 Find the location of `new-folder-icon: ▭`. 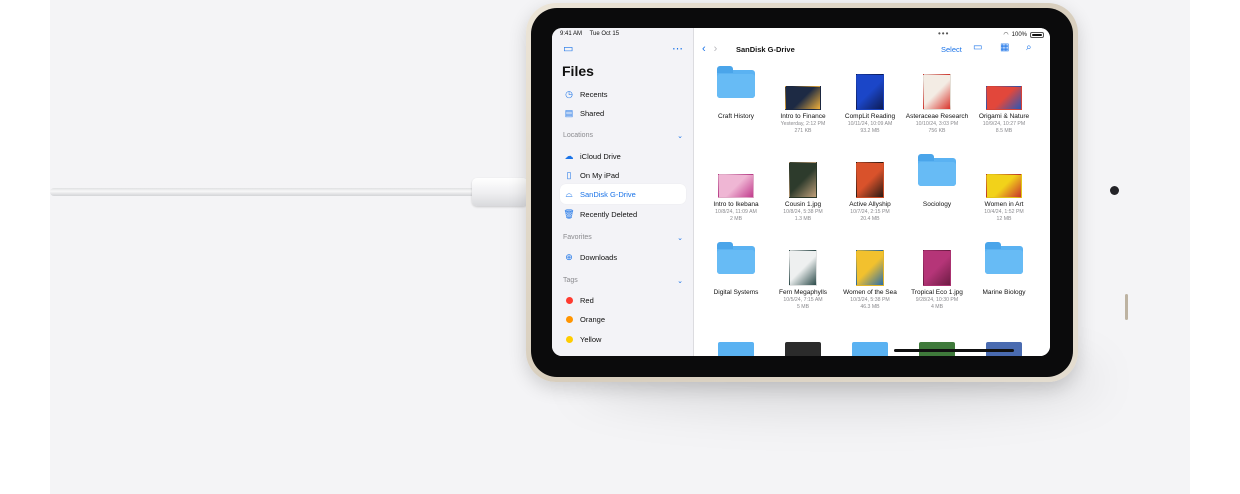

new-folder-icon: ▭ is located at coordinates (977, 47).